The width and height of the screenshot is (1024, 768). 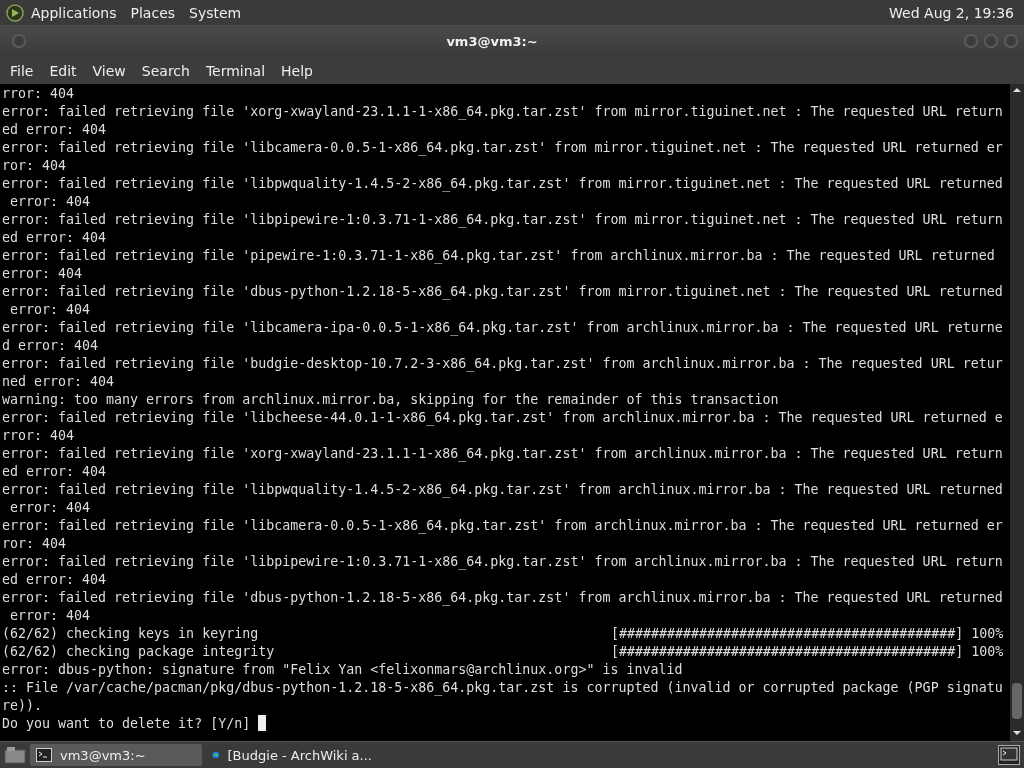 What do you see at coordinates (503, 364) in the screenshot?
I see `terminal-line: error: failed retrieving file 'budgie-desktop-10.7.2-3-x86_64.pkg.tar.zst' from archlinux.mirror.ba : The requested URL retur` at bounding box center [503, 364].